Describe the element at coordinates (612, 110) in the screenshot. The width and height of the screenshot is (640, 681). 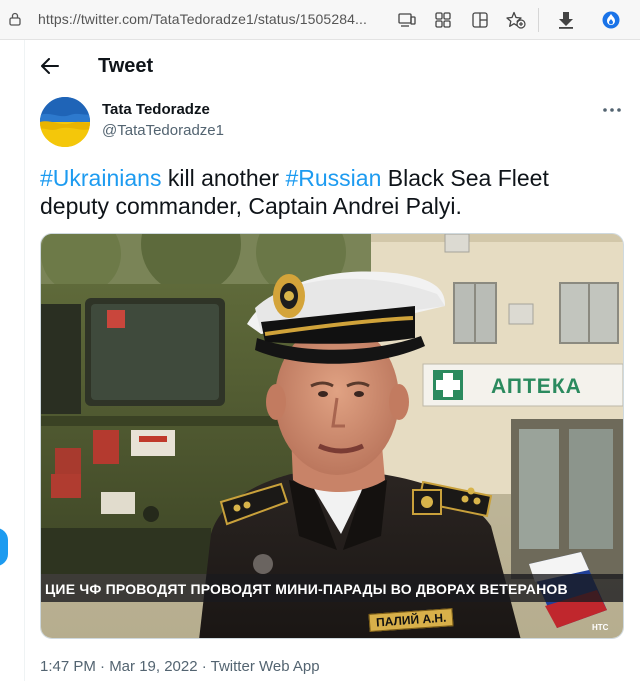
I see `more-horizontal-icon` at that location.